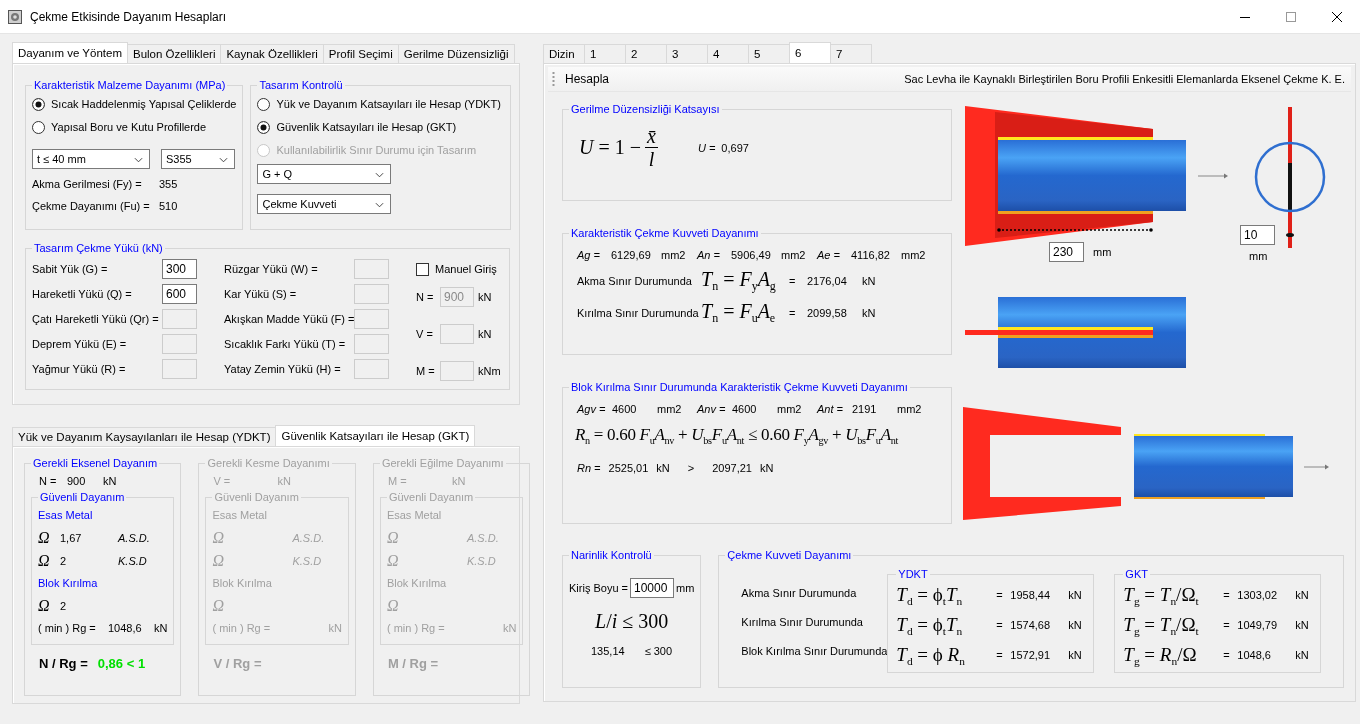 This screenshot has width=1360, height=724. What do you see at coordinates (913, 574) in the screenshot?
I see `group-title: YDKT` at bounding box center [913, 574].